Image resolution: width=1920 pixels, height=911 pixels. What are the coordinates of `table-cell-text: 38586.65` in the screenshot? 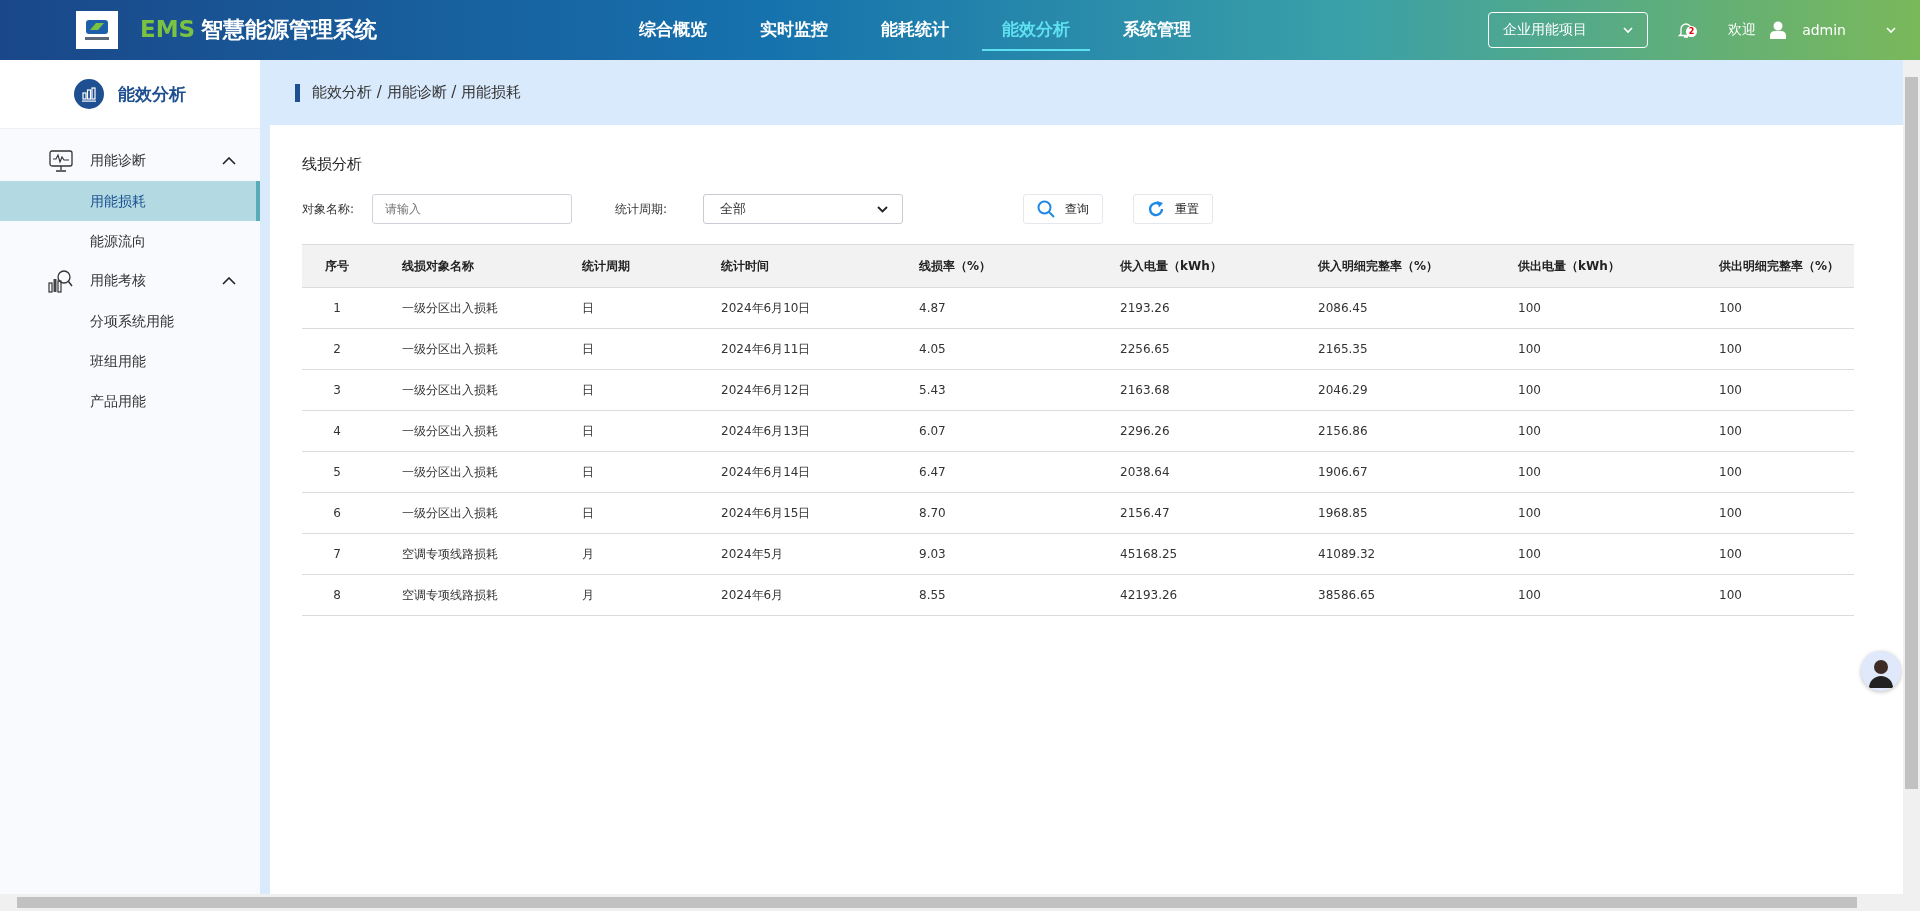 It's located at (1347, 595).